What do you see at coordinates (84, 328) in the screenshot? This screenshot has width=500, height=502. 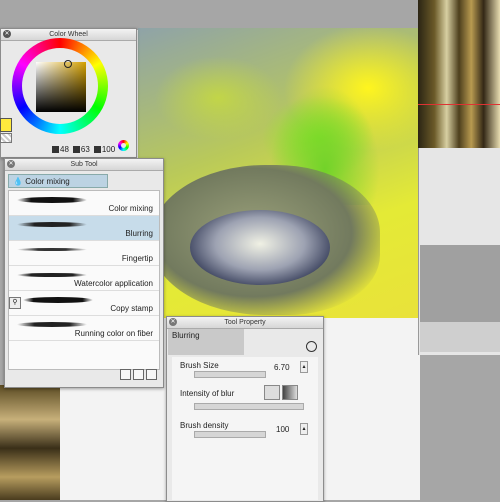 I see `list-item: Running color on fiber` at bounding box center [84, 328].